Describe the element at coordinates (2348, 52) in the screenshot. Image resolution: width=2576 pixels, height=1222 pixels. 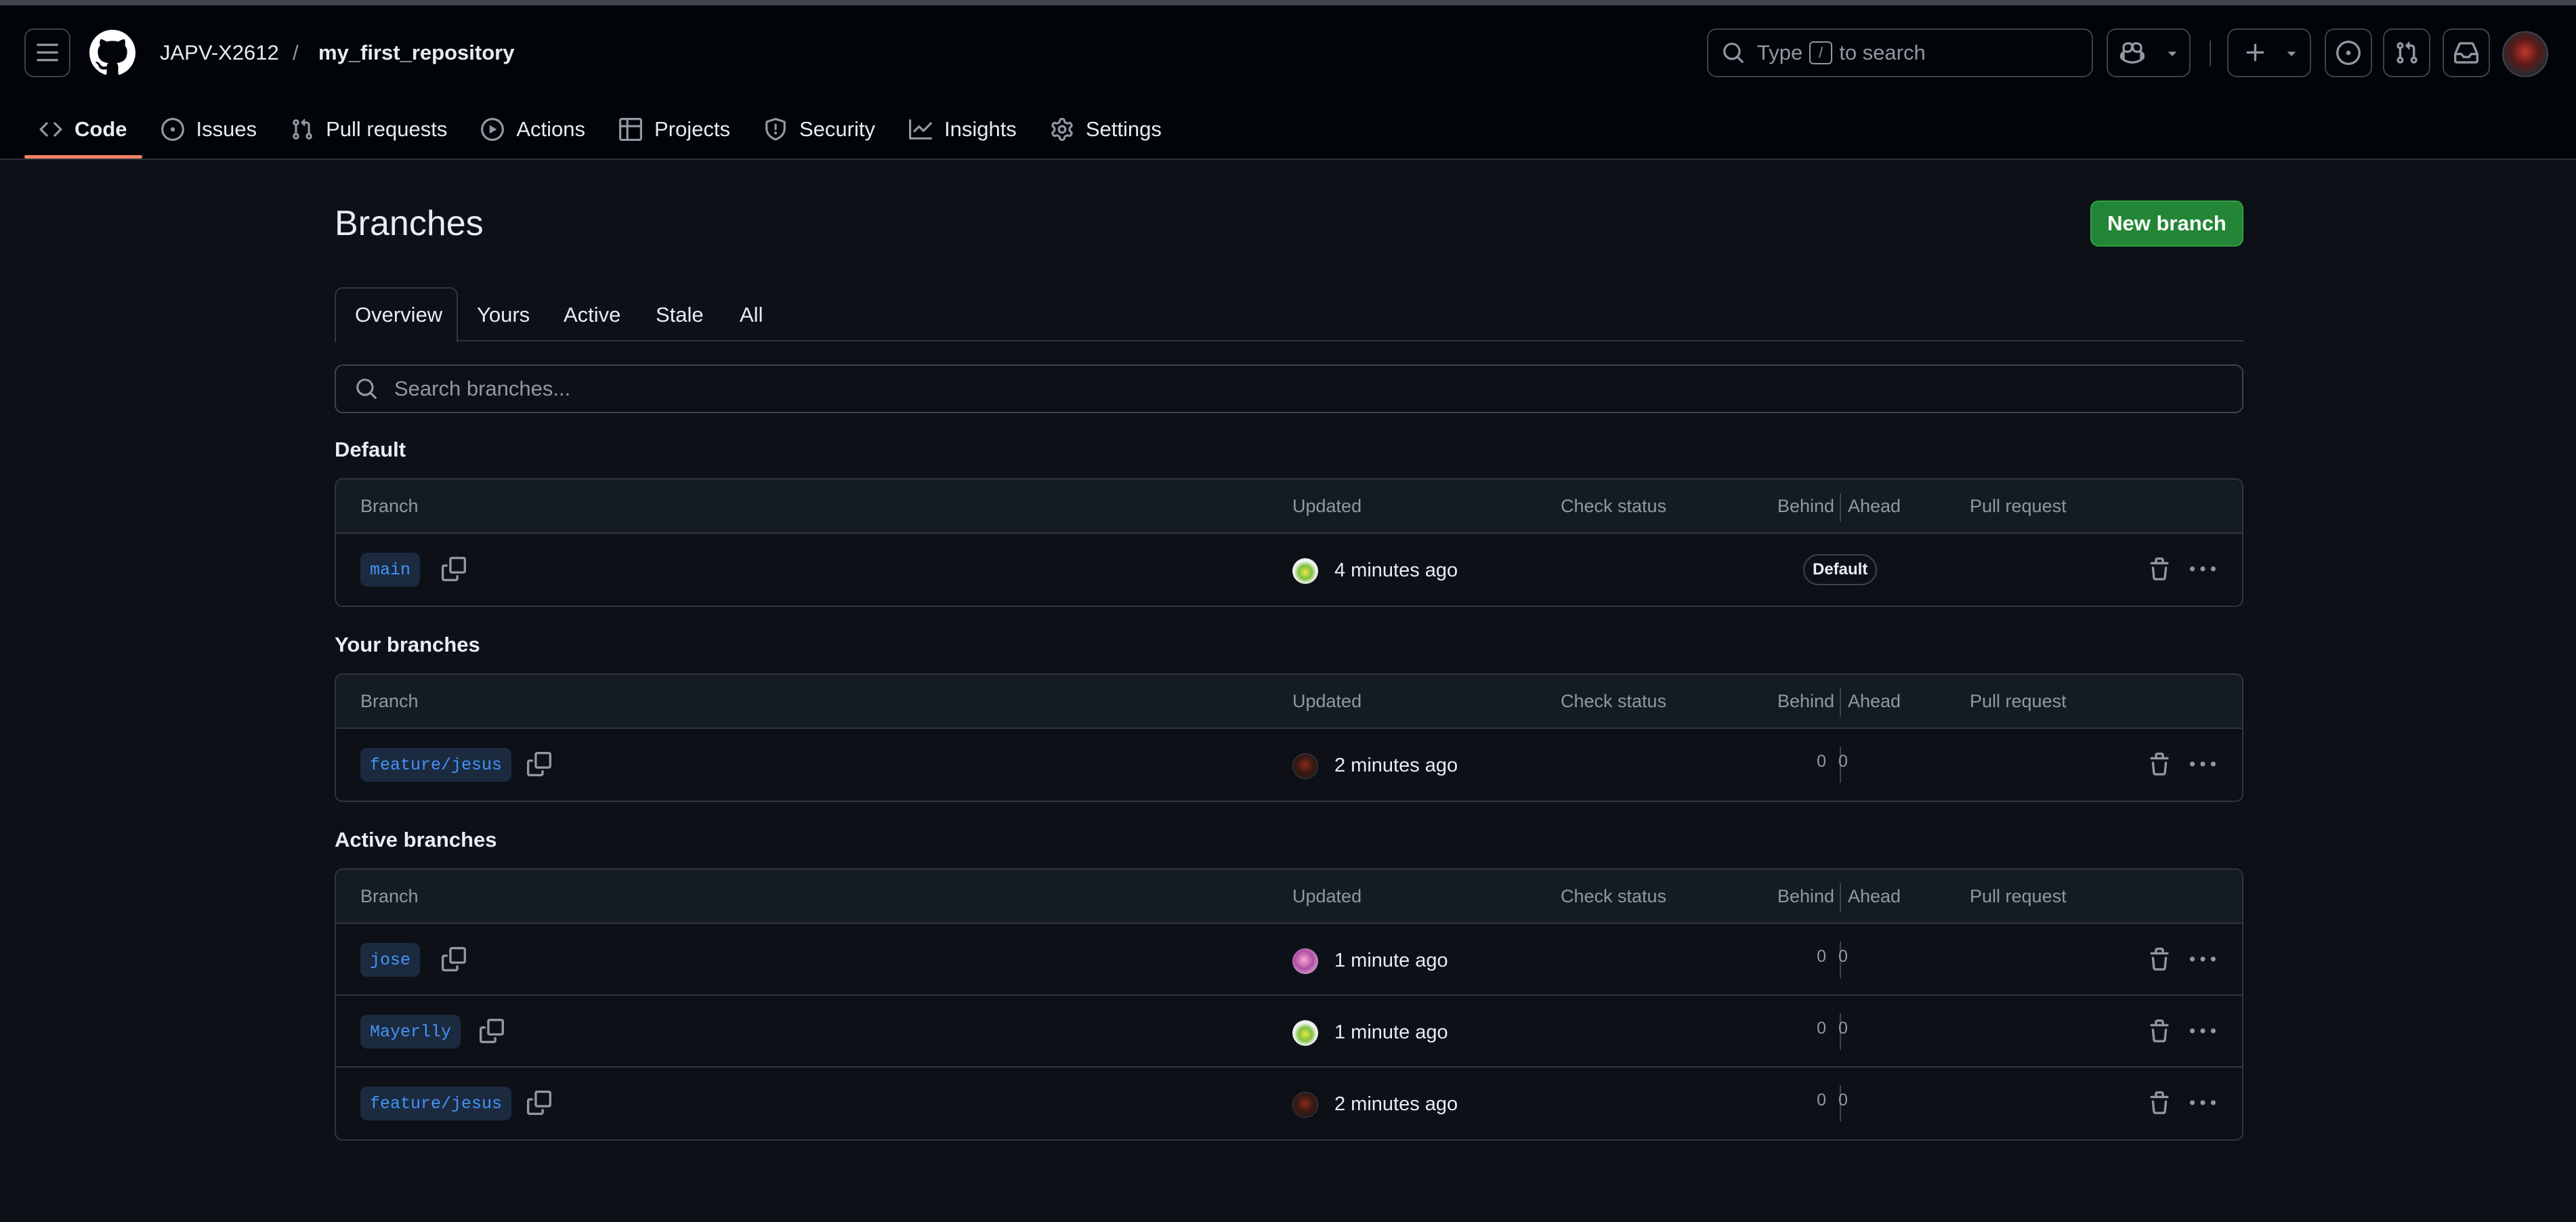
I see `issues-shortcut-button` at that location.